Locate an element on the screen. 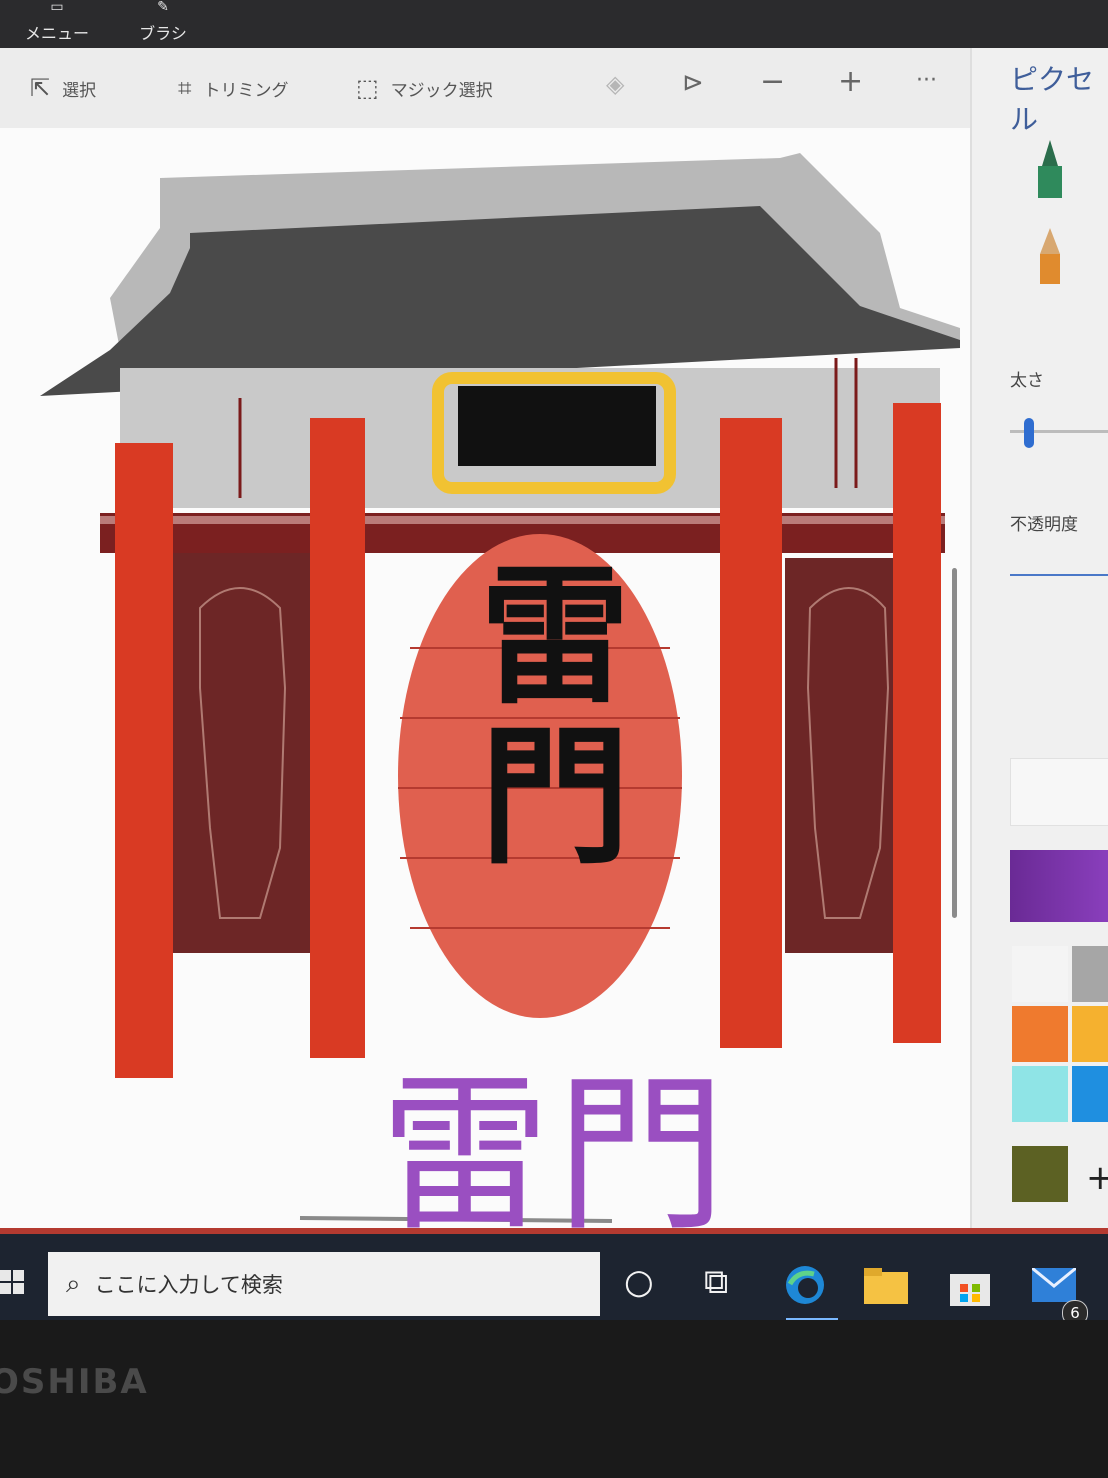  menu-label: メニュー is located at coordinates (56, 33).